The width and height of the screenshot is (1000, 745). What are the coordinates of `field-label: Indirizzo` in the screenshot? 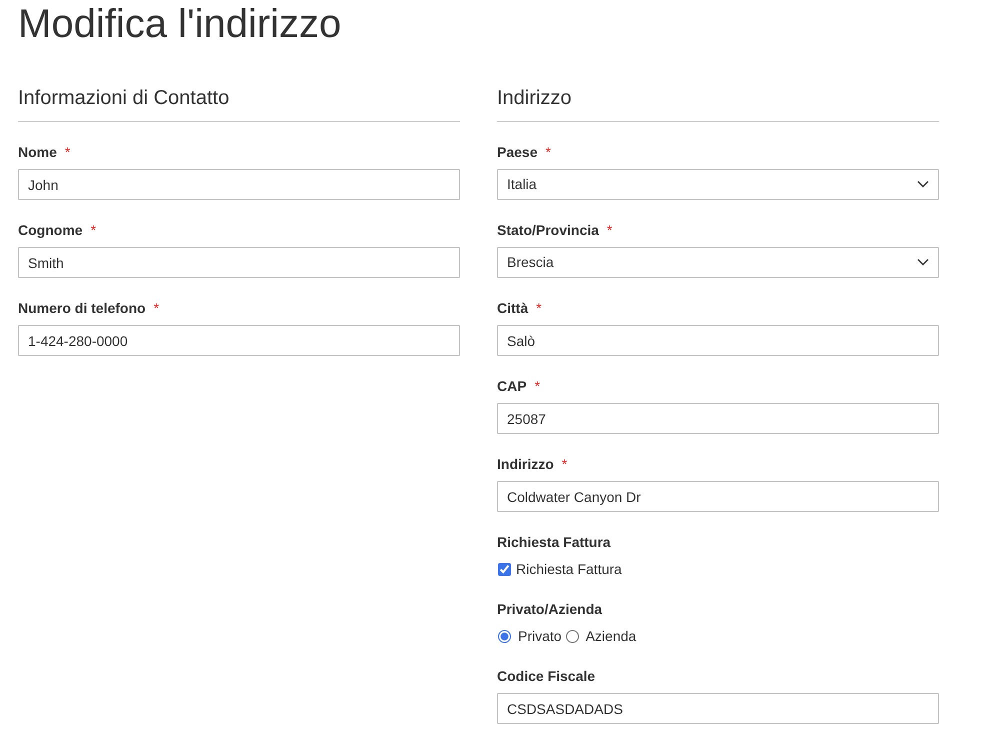 It's located at (525, 464).